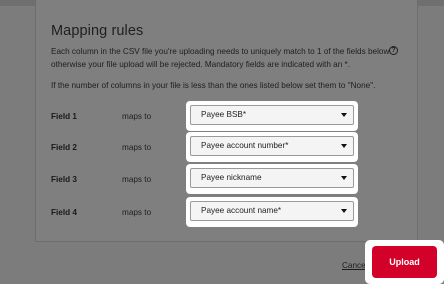  What do you see at coordinates (241, 210) in the screenshot?
I see `select-value: Payee account name*` at bounding box center [241, 210].